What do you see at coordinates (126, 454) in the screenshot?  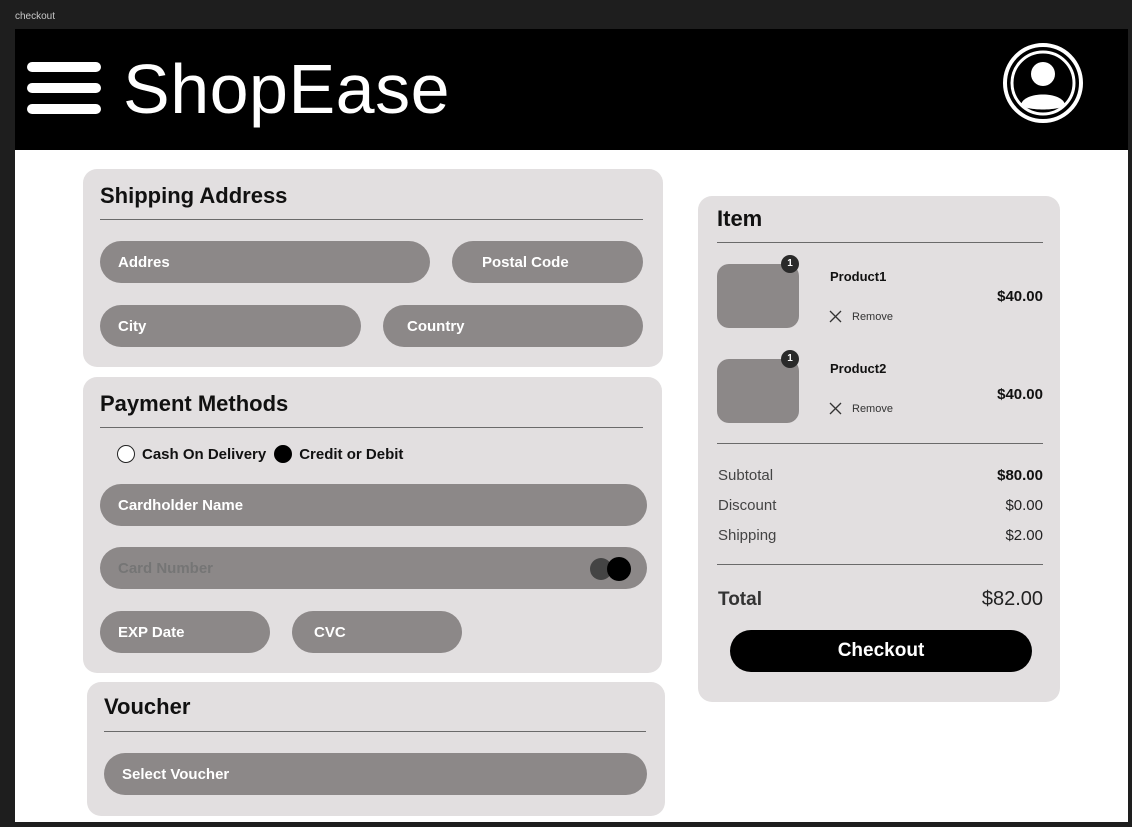 I see `cash-on-delivery-radio` at bounding box center [126, 454].